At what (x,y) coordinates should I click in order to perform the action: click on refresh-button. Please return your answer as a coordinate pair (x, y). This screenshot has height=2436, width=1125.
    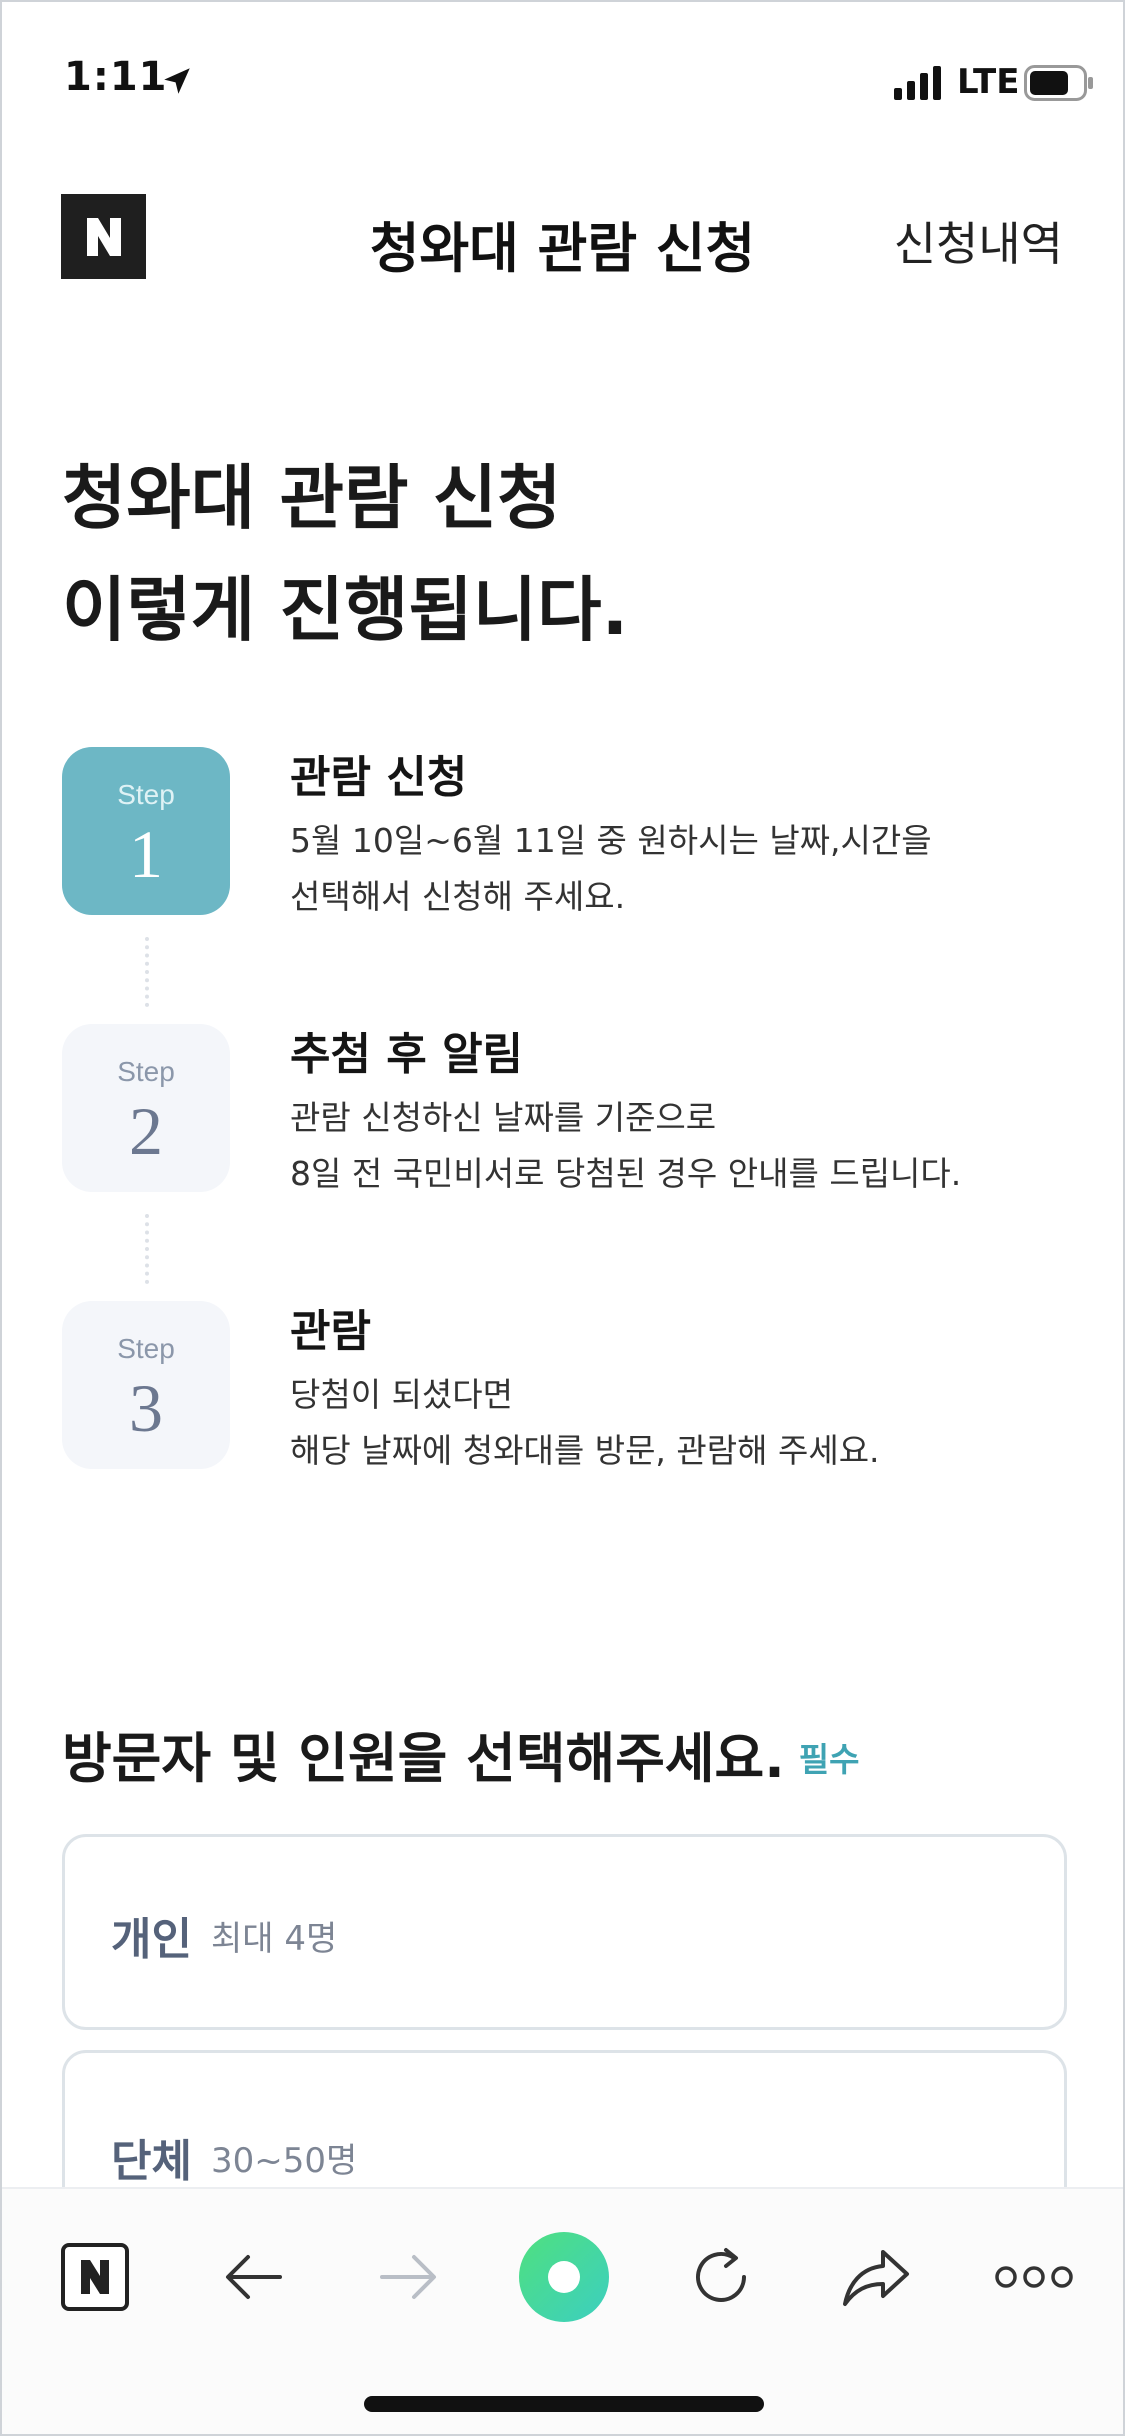
    Looking at the image, I should click on (721, 2277).